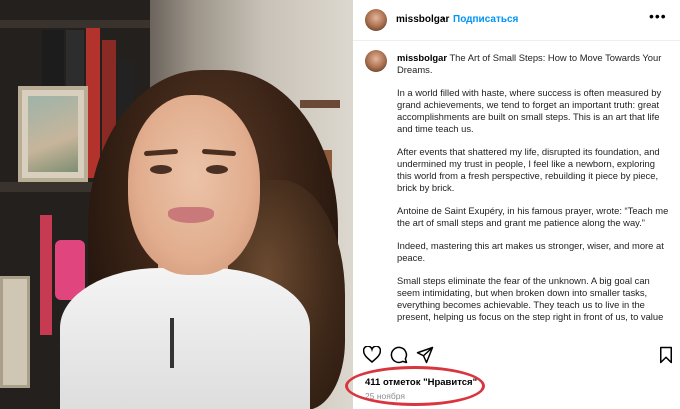  Describe the element at coordinates (194, 185) in the screenshot. I see `face` at that location.